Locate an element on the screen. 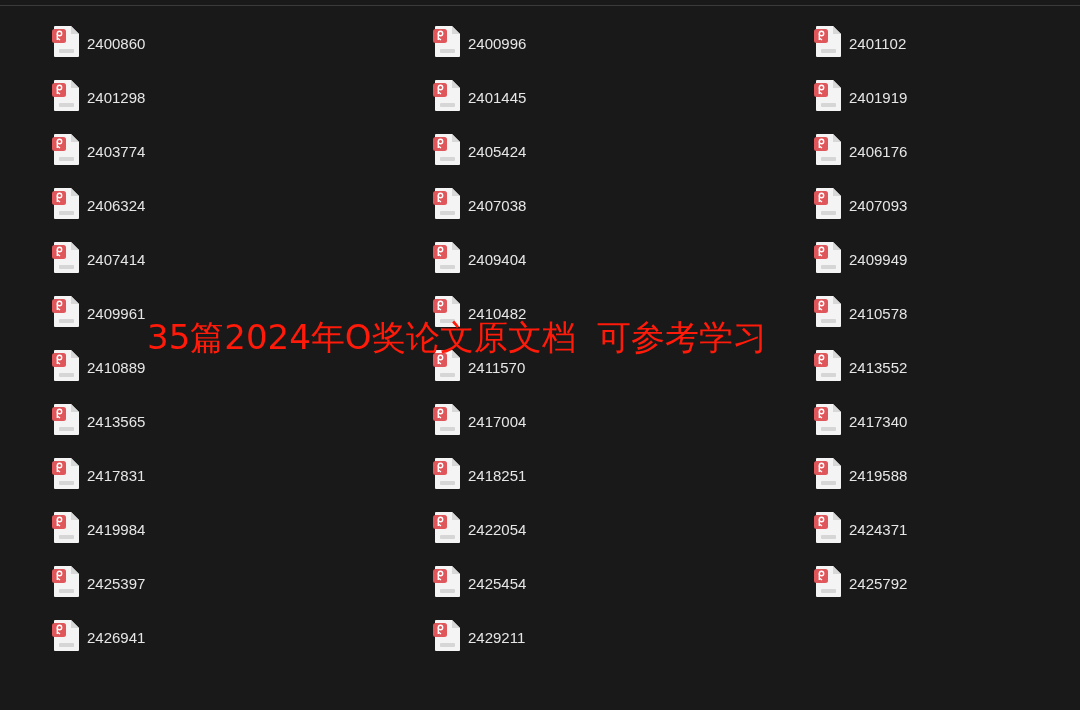 The width and height of the screenshot is (1080, 710). file-name: 2425454 is located at coordinates (497, 584).